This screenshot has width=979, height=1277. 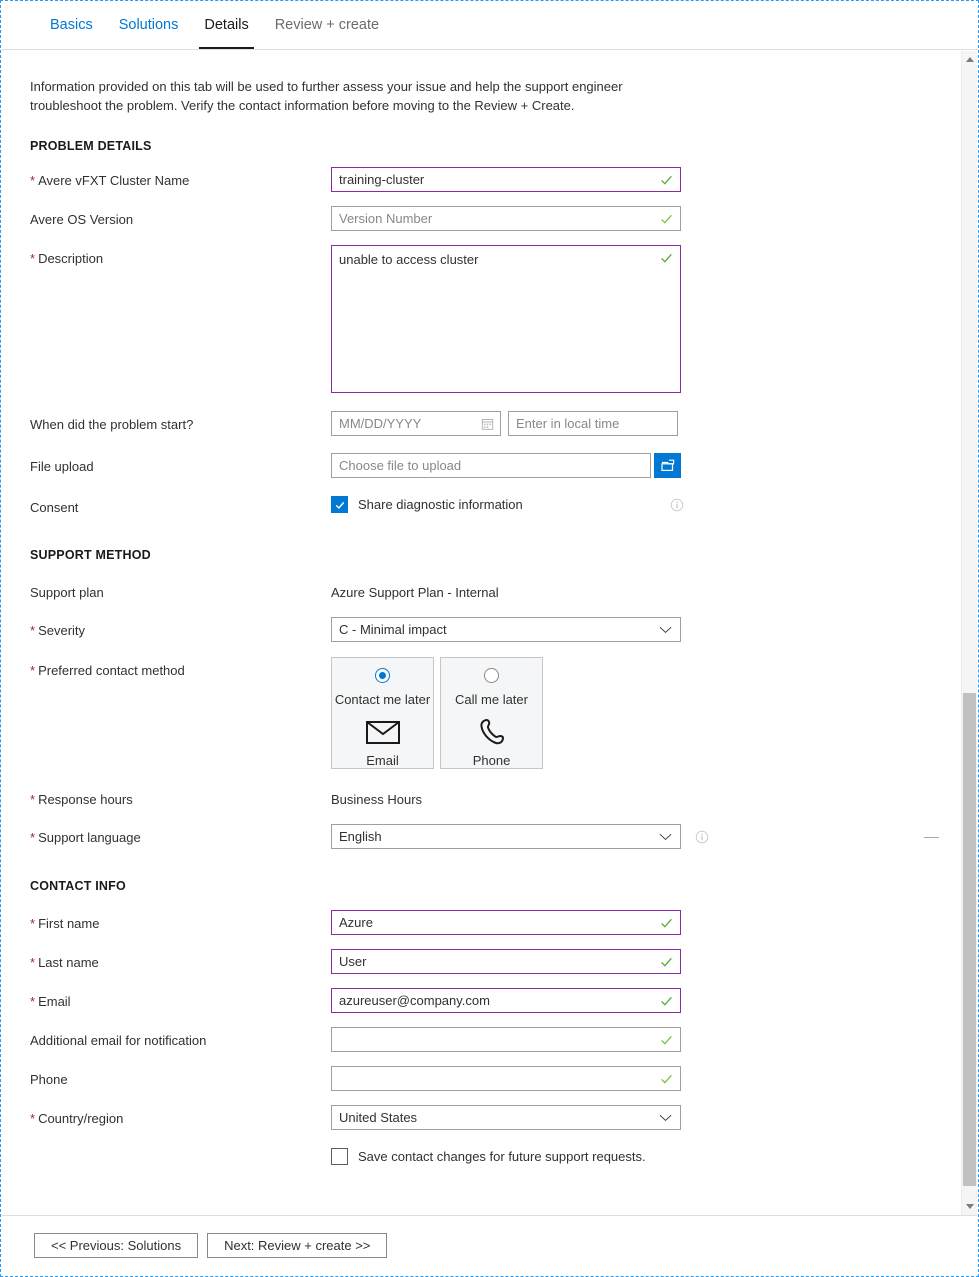 What do you see at coordinates (107, 670) in the screenshot?
I see `label-preferred-contact-method: * Preferred contact method` at bounding box center [107, 670].